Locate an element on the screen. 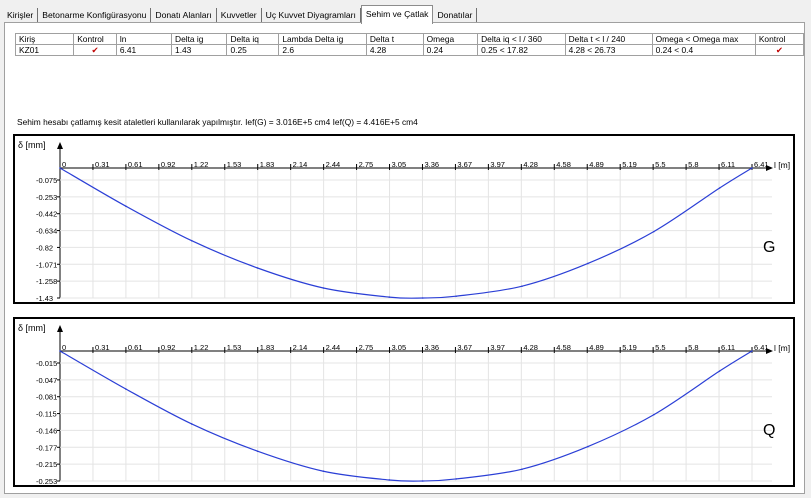  column-header: Delta iq < l / 360 is located at coordinates (521, 39).